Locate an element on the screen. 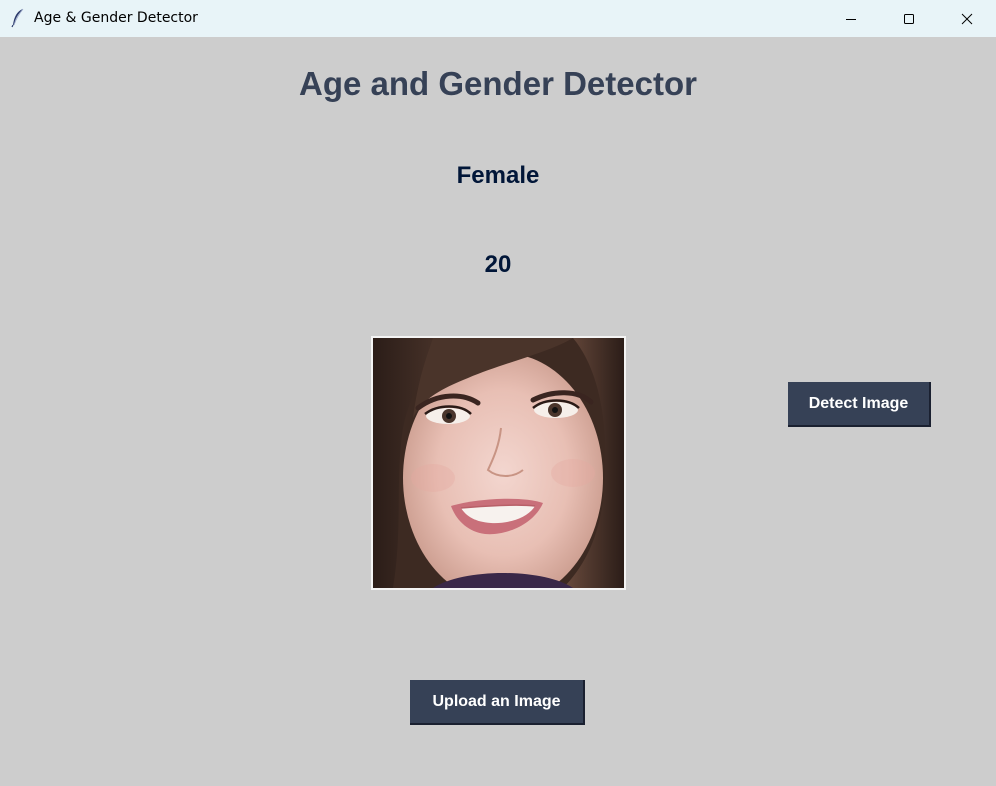 The width and height of the screenshot is (996, 786). uploaded-image is located at coordinates (498, 463).